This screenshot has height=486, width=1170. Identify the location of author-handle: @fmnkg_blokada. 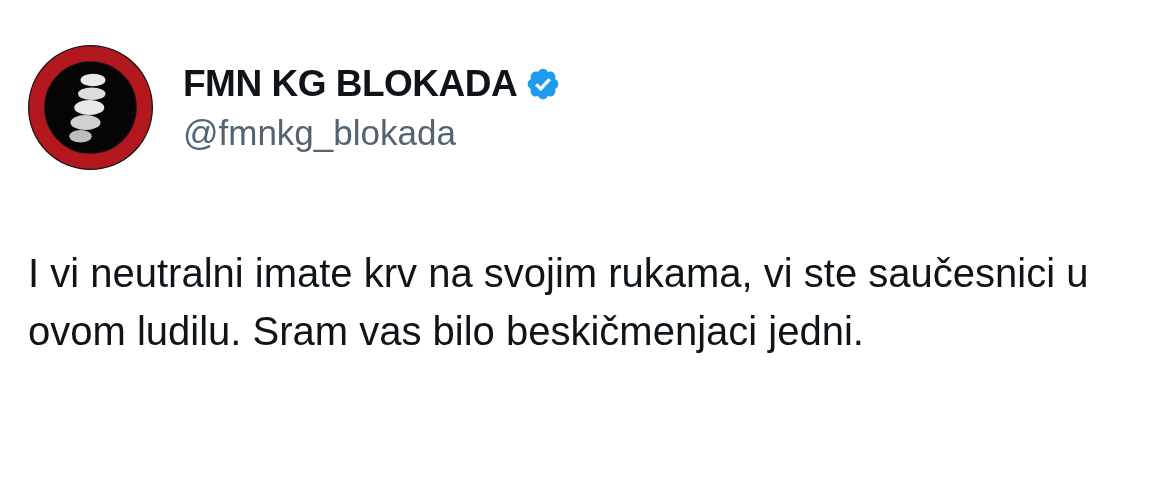
(372, 132).